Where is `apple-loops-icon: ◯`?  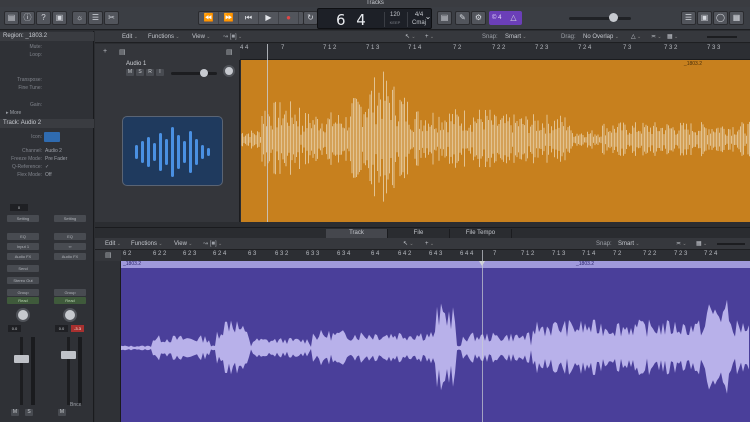 apple-loops-icon: ◯ is located at coordinates (720, 18).